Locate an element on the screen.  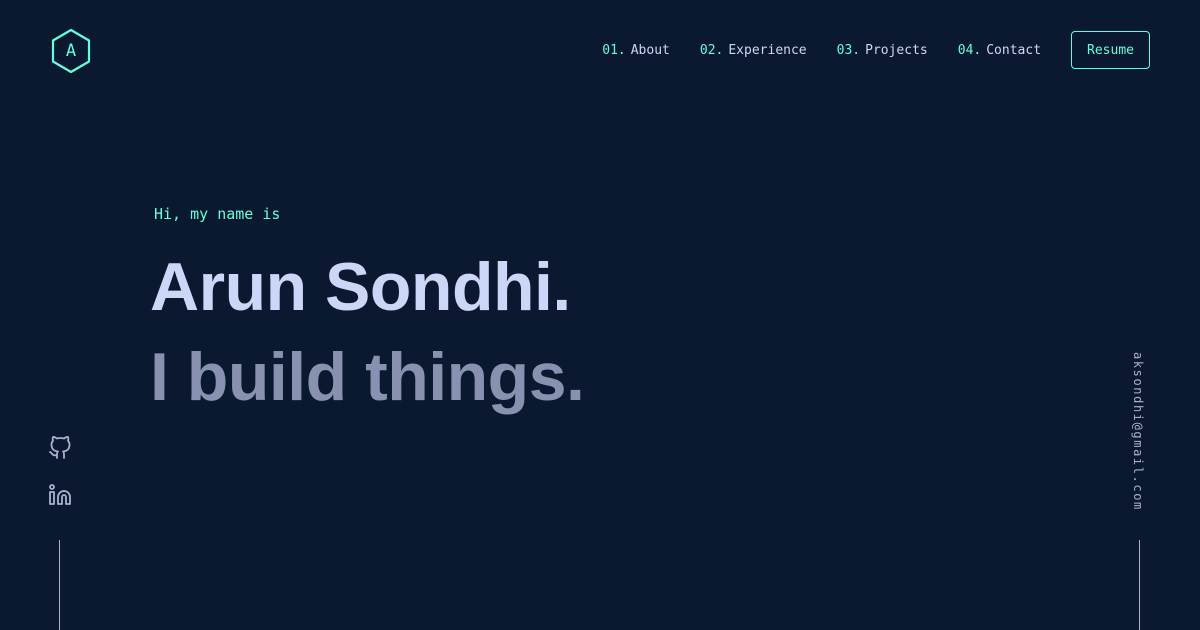
social-links is located at coordinates (60, 483).